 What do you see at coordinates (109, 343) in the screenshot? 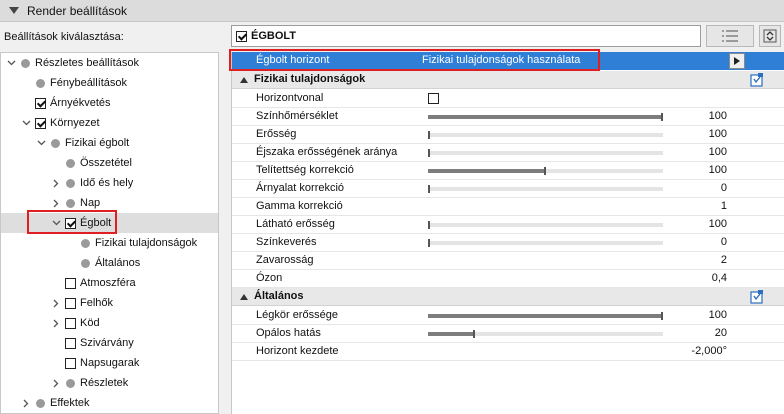
I see `tree-item: Szivárvány` at bounding box center [109, 343].